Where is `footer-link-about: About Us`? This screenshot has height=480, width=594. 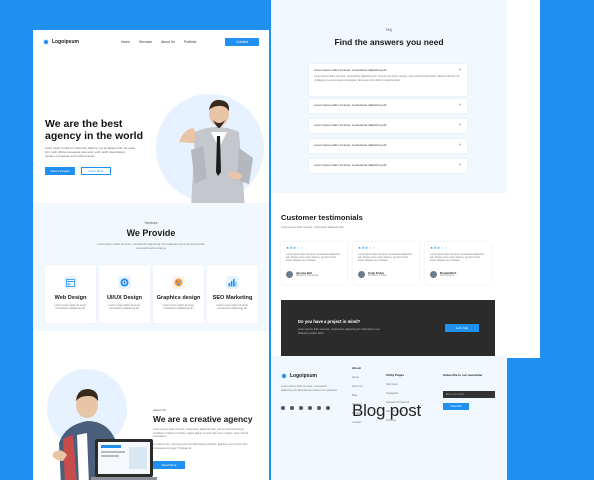 footer-link-about: About Us is located at coordinates (357, 386).